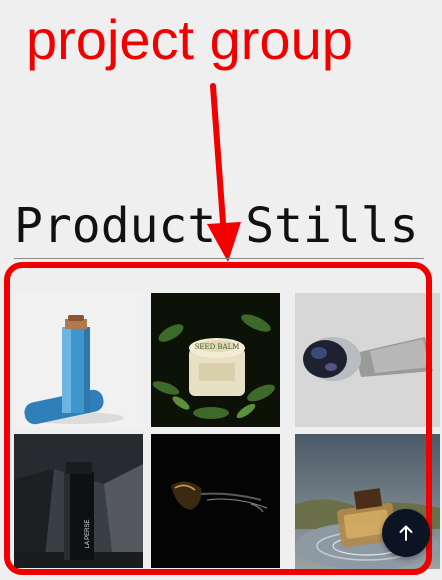  What do you see at coordinates (216, 226) in the screenshot?
I see `section-title: Product Stills` at bounding box center [216, 226].